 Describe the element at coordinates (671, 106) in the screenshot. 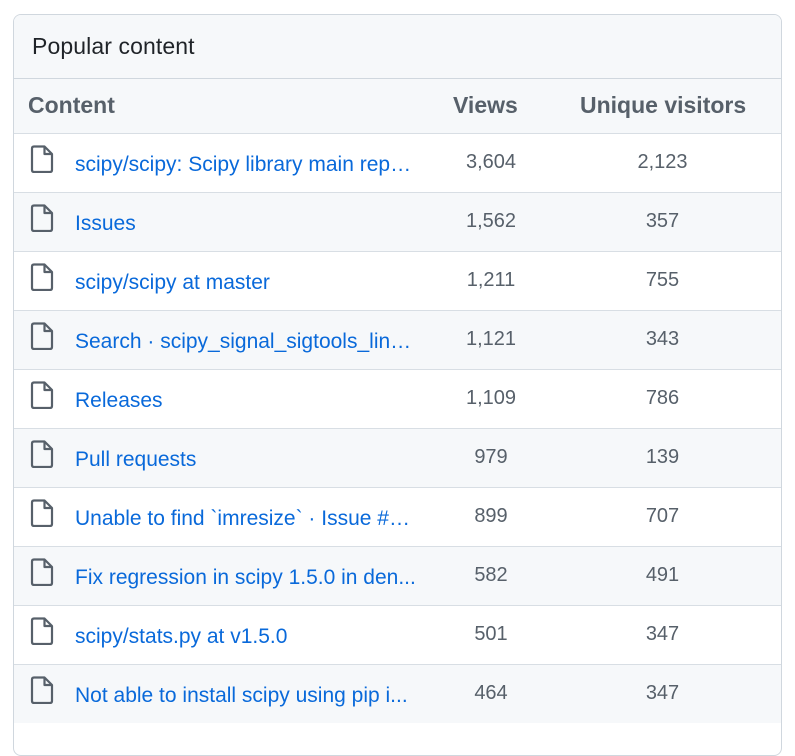

I see `column-header-unique-visitors: Unique visitors` at that location.